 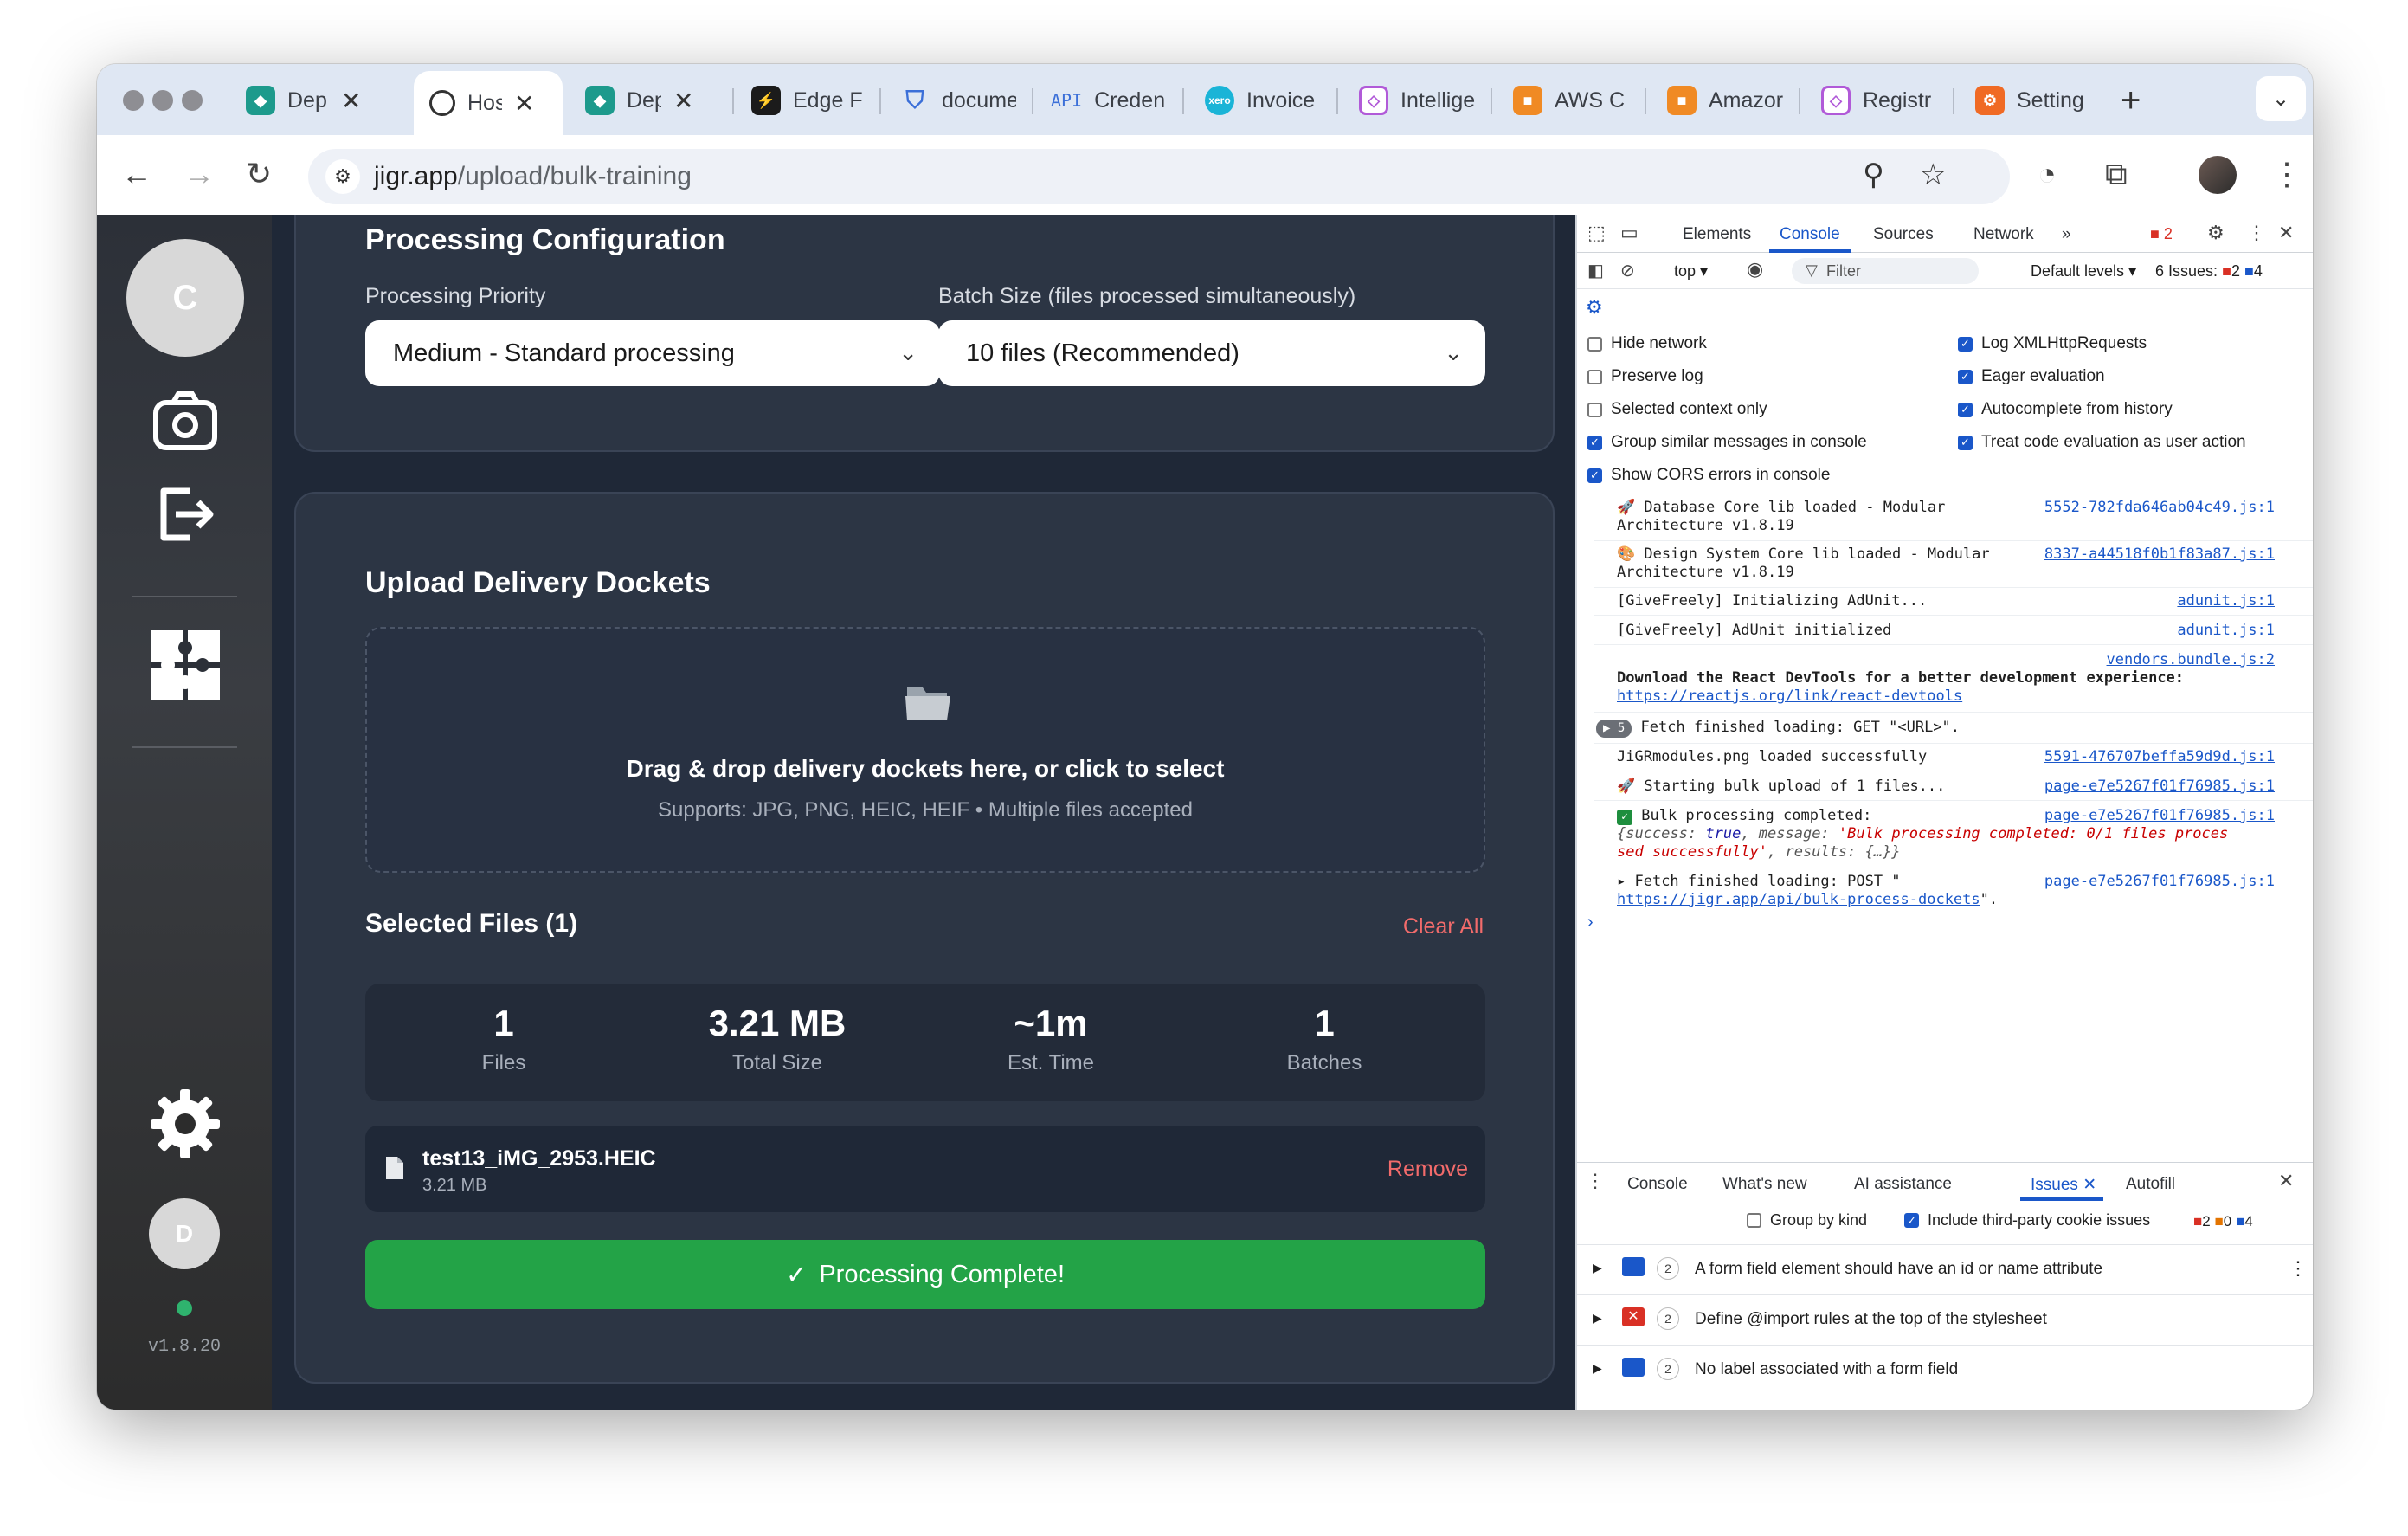 What do you see at coordinates (2286, 233) in the screenshot?
I see `close-devtools-icon: ✕` at bounding box center [2286, 233].